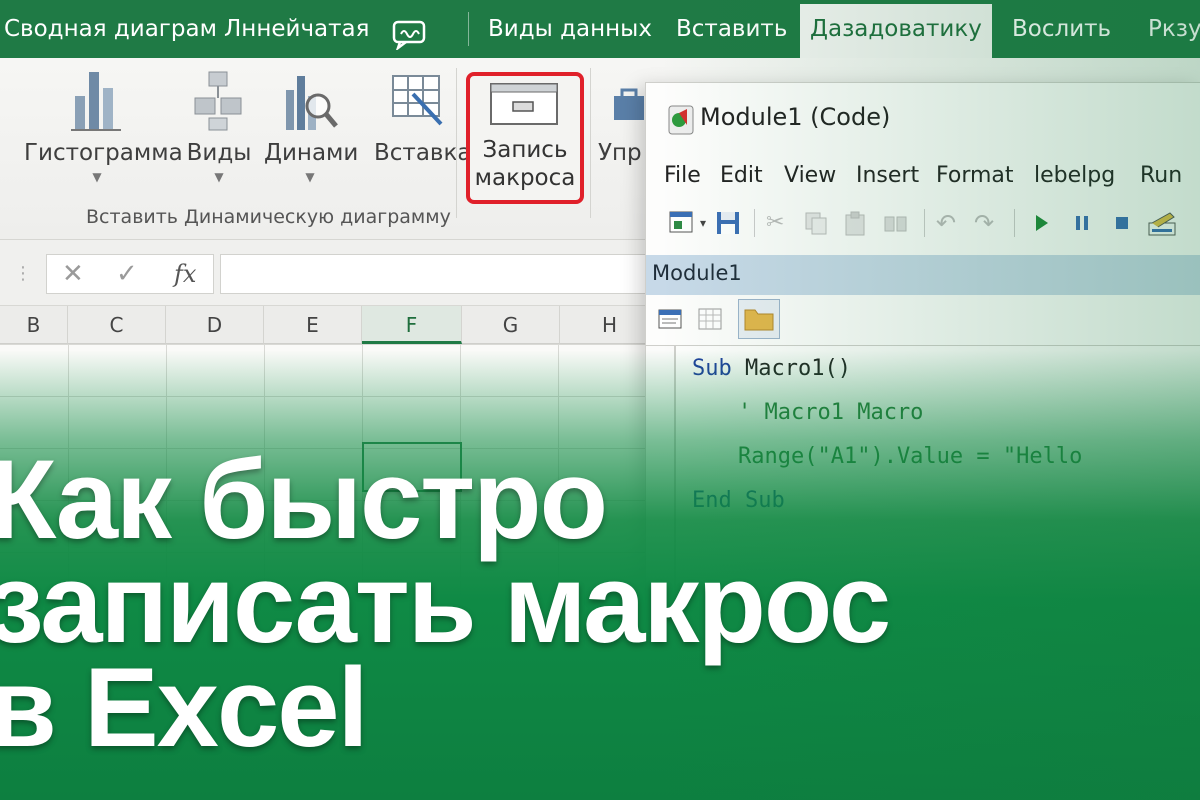  What do you see at coordinates (1122, 223) in the screenshot?
I see `stop-icon` at bounding box center [1122, 223].